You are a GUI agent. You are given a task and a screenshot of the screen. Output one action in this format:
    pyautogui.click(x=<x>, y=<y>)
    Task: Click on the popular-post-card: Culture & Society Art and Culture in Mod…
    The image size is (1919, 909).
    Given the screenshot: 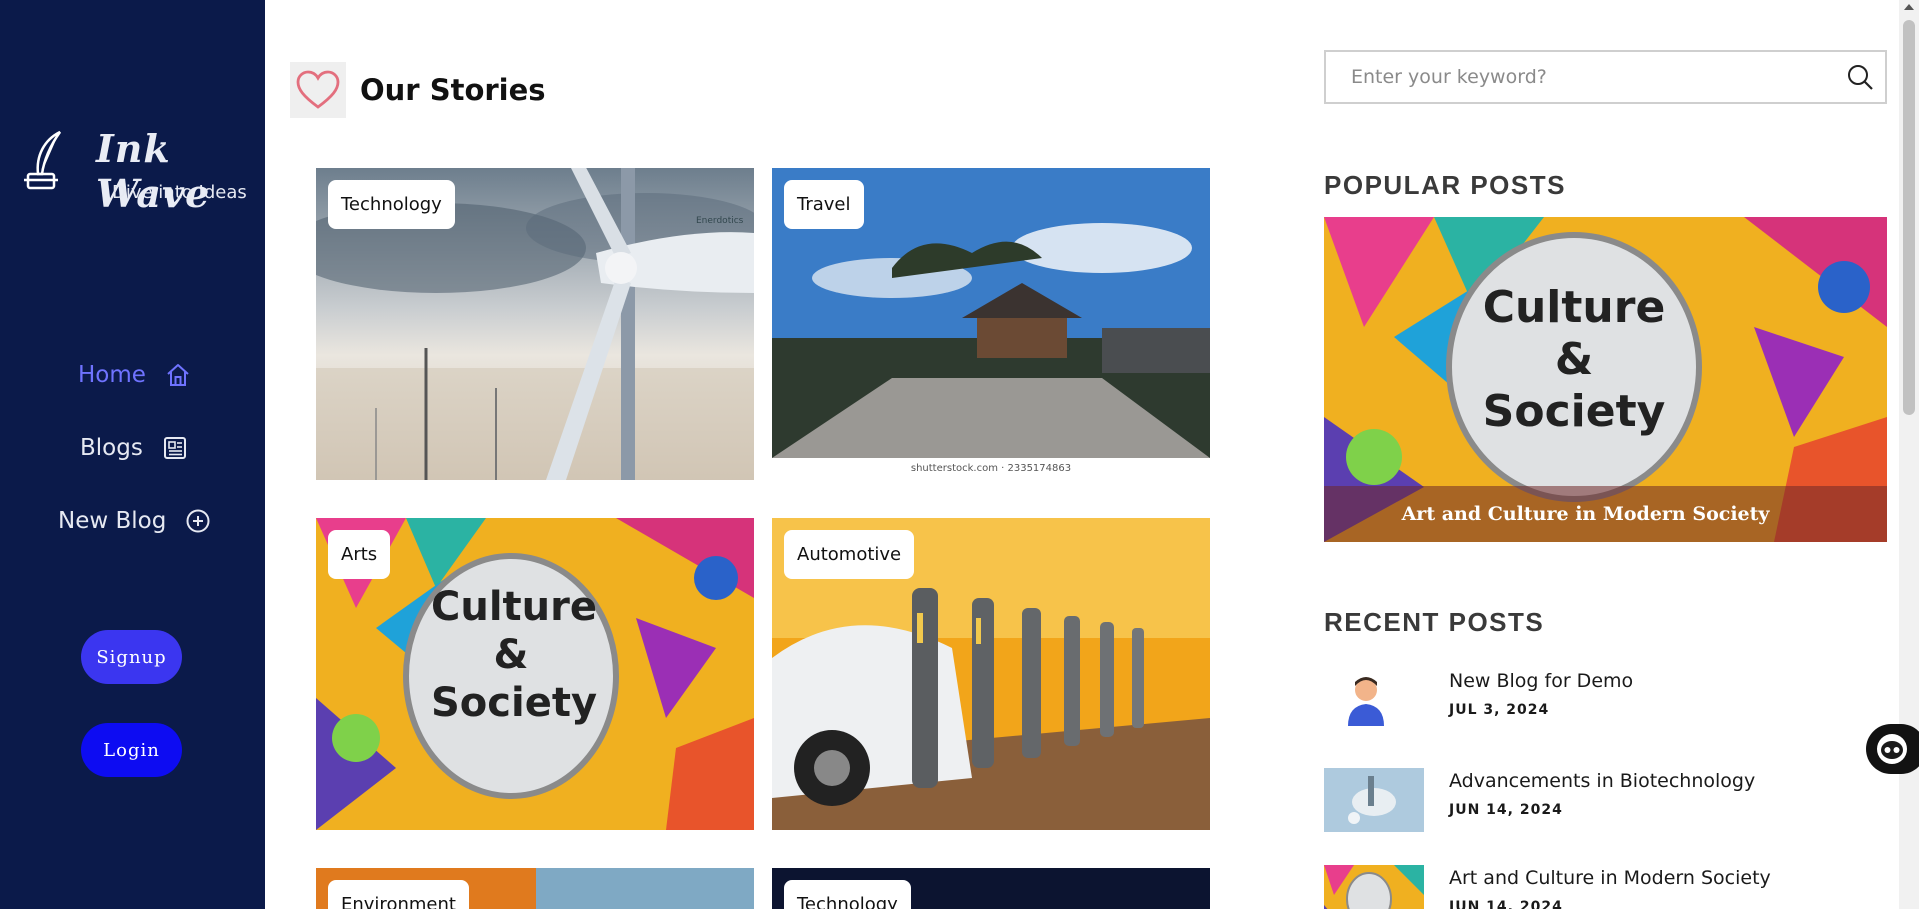 What is the action you would take?
    pyautogui.click(x=1605, y=379)
    